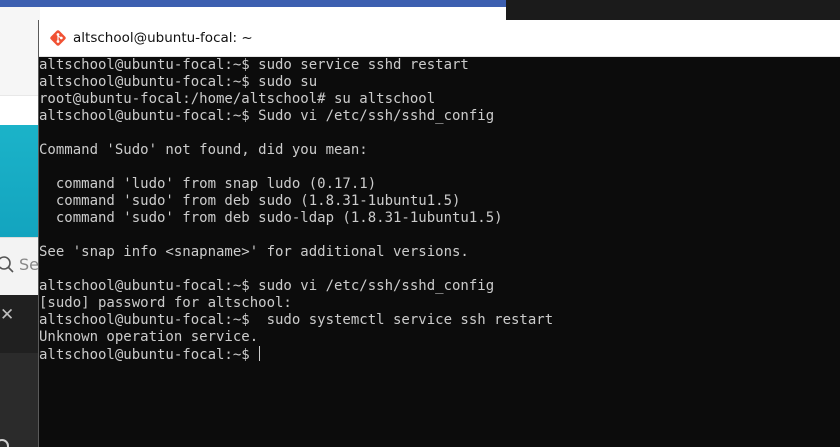  Describe the element at coordinates (149, 355) in the screenshot. I see `terminal-prompt: altschool@ubuntu-focal:~$` at that location.